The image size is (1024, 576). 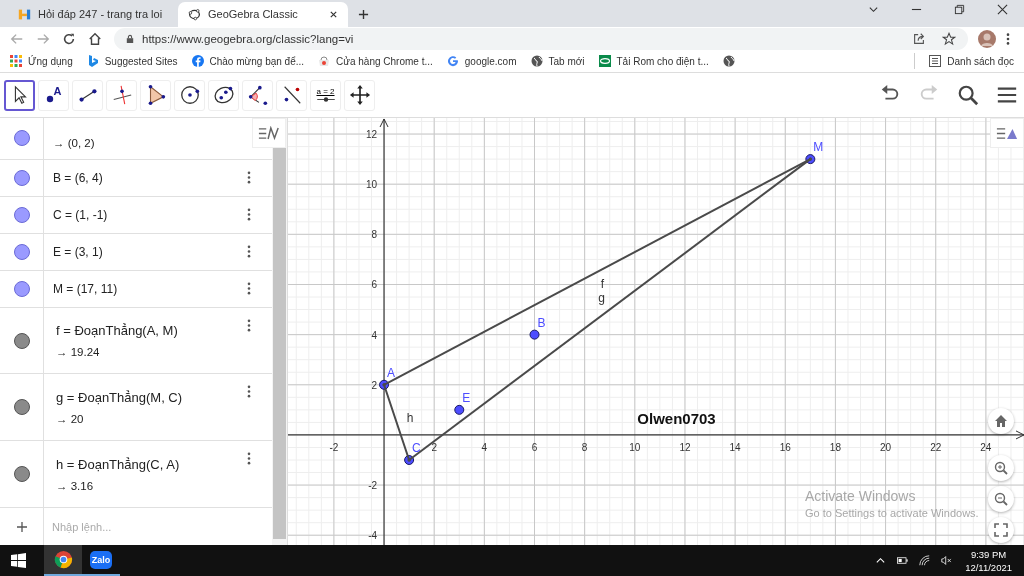 I want to click on tick-label: 20, so click(x=886, y=447).